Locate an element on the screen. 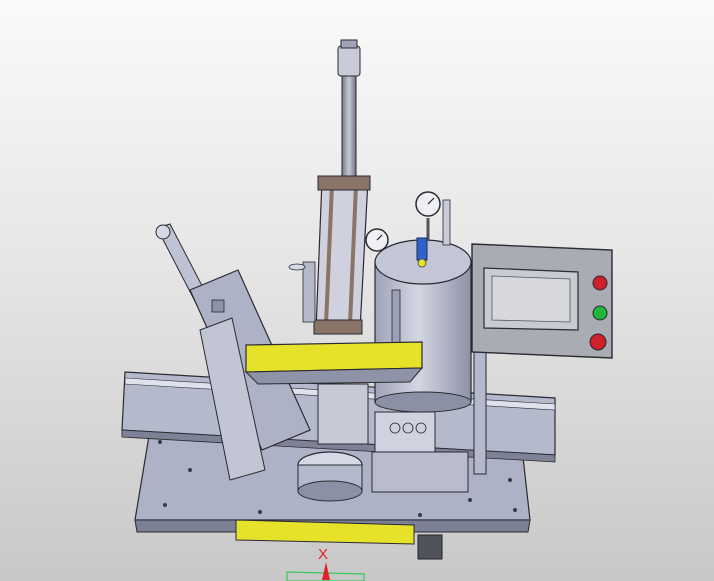 This screenshot has height=581, width=714. blue-valve is located at coordinates (422, 252).